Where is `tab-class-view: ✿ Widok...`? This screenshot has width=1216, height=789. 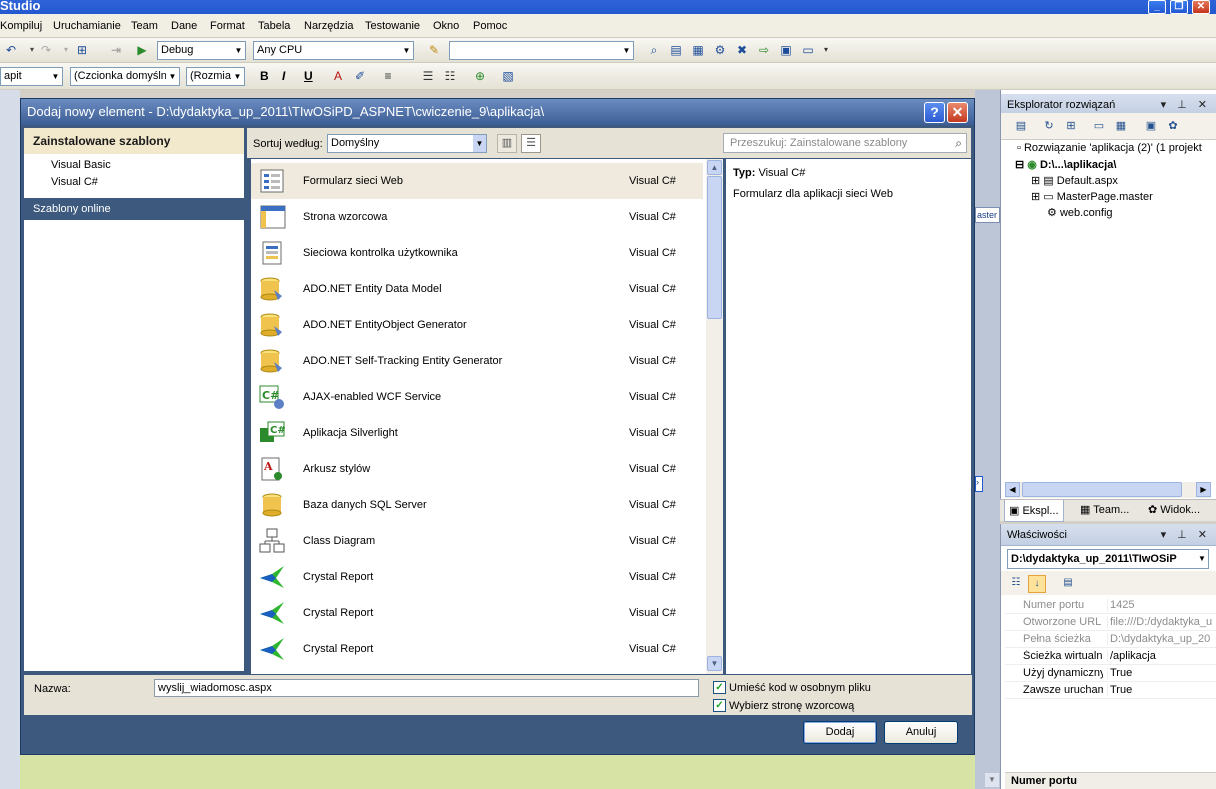 tab-class-view: ✿ Widok... is located at coordinates (1174, 509).